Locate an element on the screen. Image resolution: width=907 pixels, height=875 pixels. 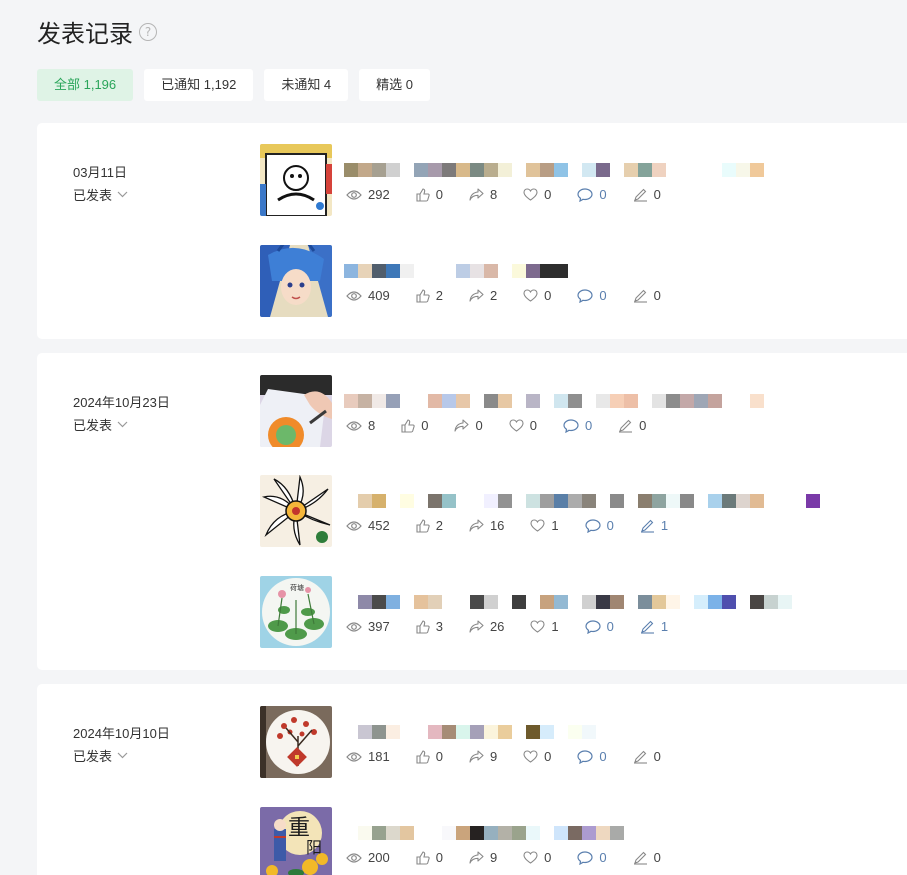
views-stat: 409 is located at coordinates (368, 295).